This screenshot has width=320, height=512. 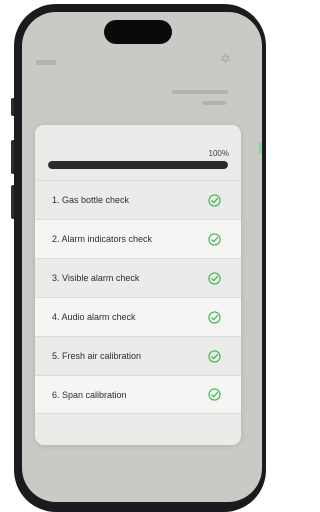 What do you see at coordinates (96, 278) in the screenshot?
I see `checklist-item-label: 3. Visible alarm check` at bounding box center [96, 278].